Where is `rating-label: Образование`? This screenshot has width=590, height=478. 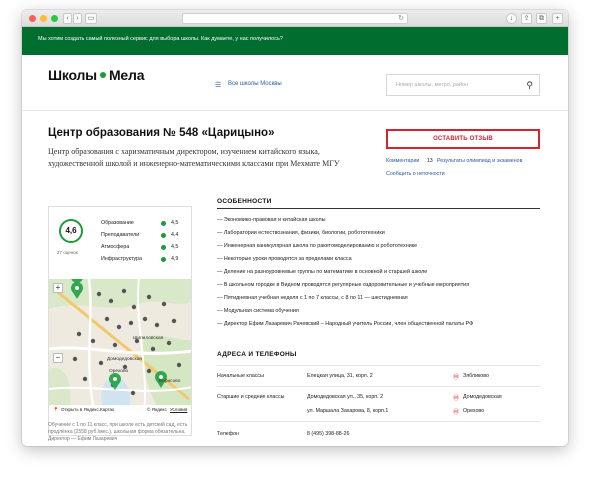 rating-label: Образование is located at coordinates (117, 223).